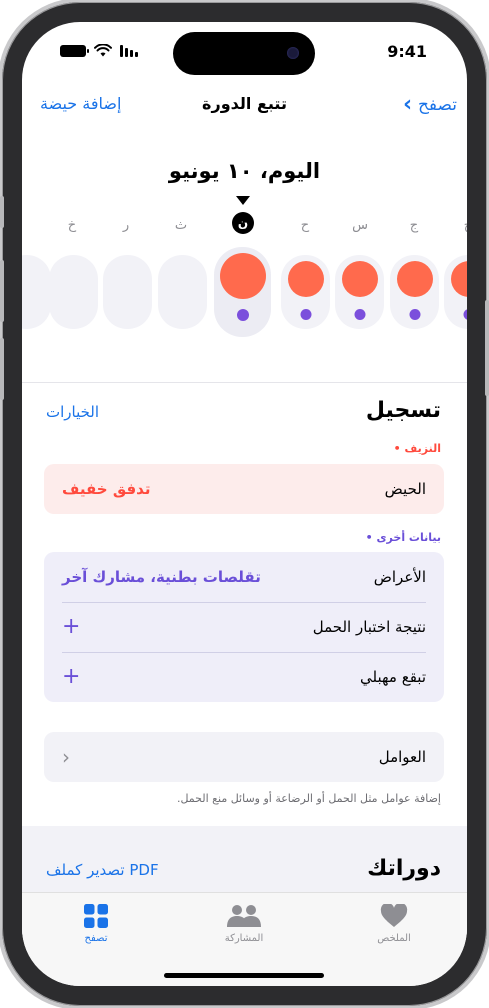 This screenshot has height=1008, width=489. What do you see at coordinates (74, 50) in the screenshot?
I see `battery-icon` at bounding box center [74, 50].